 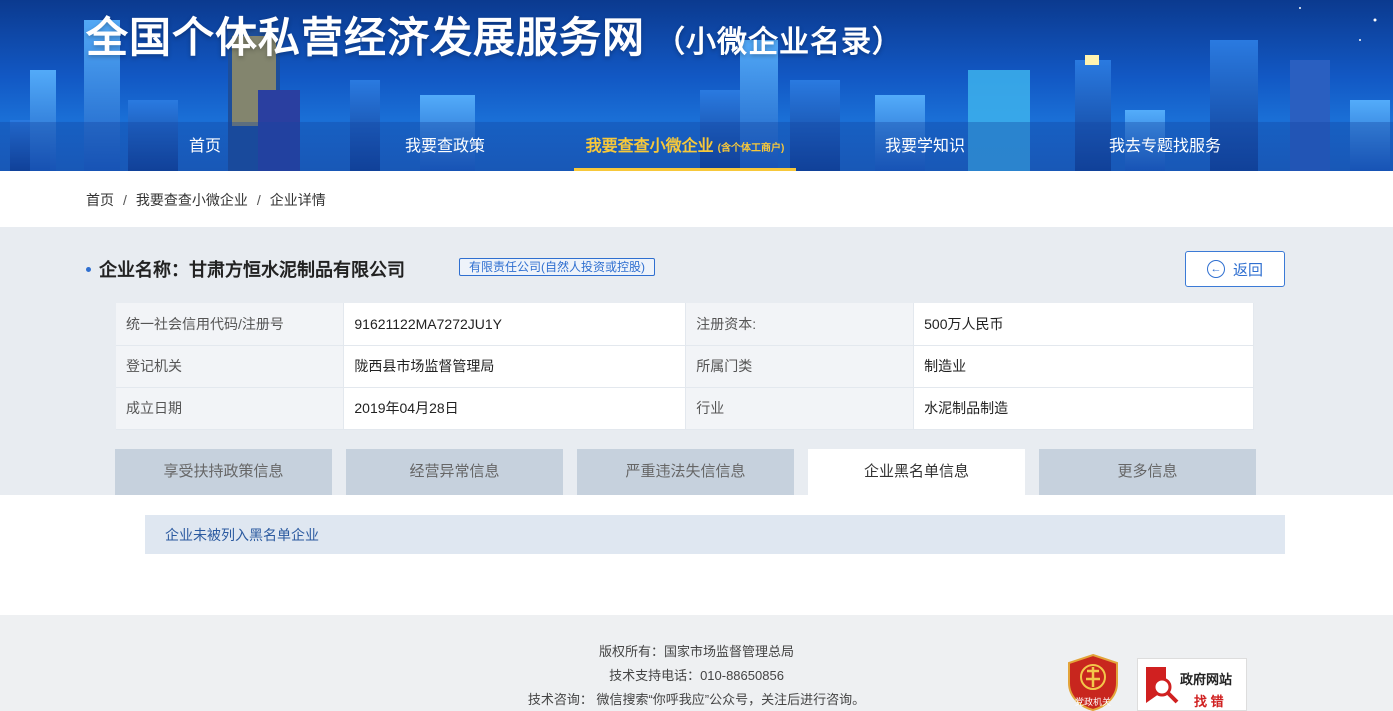 What do you see at coordinates (1247, 270) in the screenshot?
I see `back-button-label: 返回` at bounding box center [1247, 270].